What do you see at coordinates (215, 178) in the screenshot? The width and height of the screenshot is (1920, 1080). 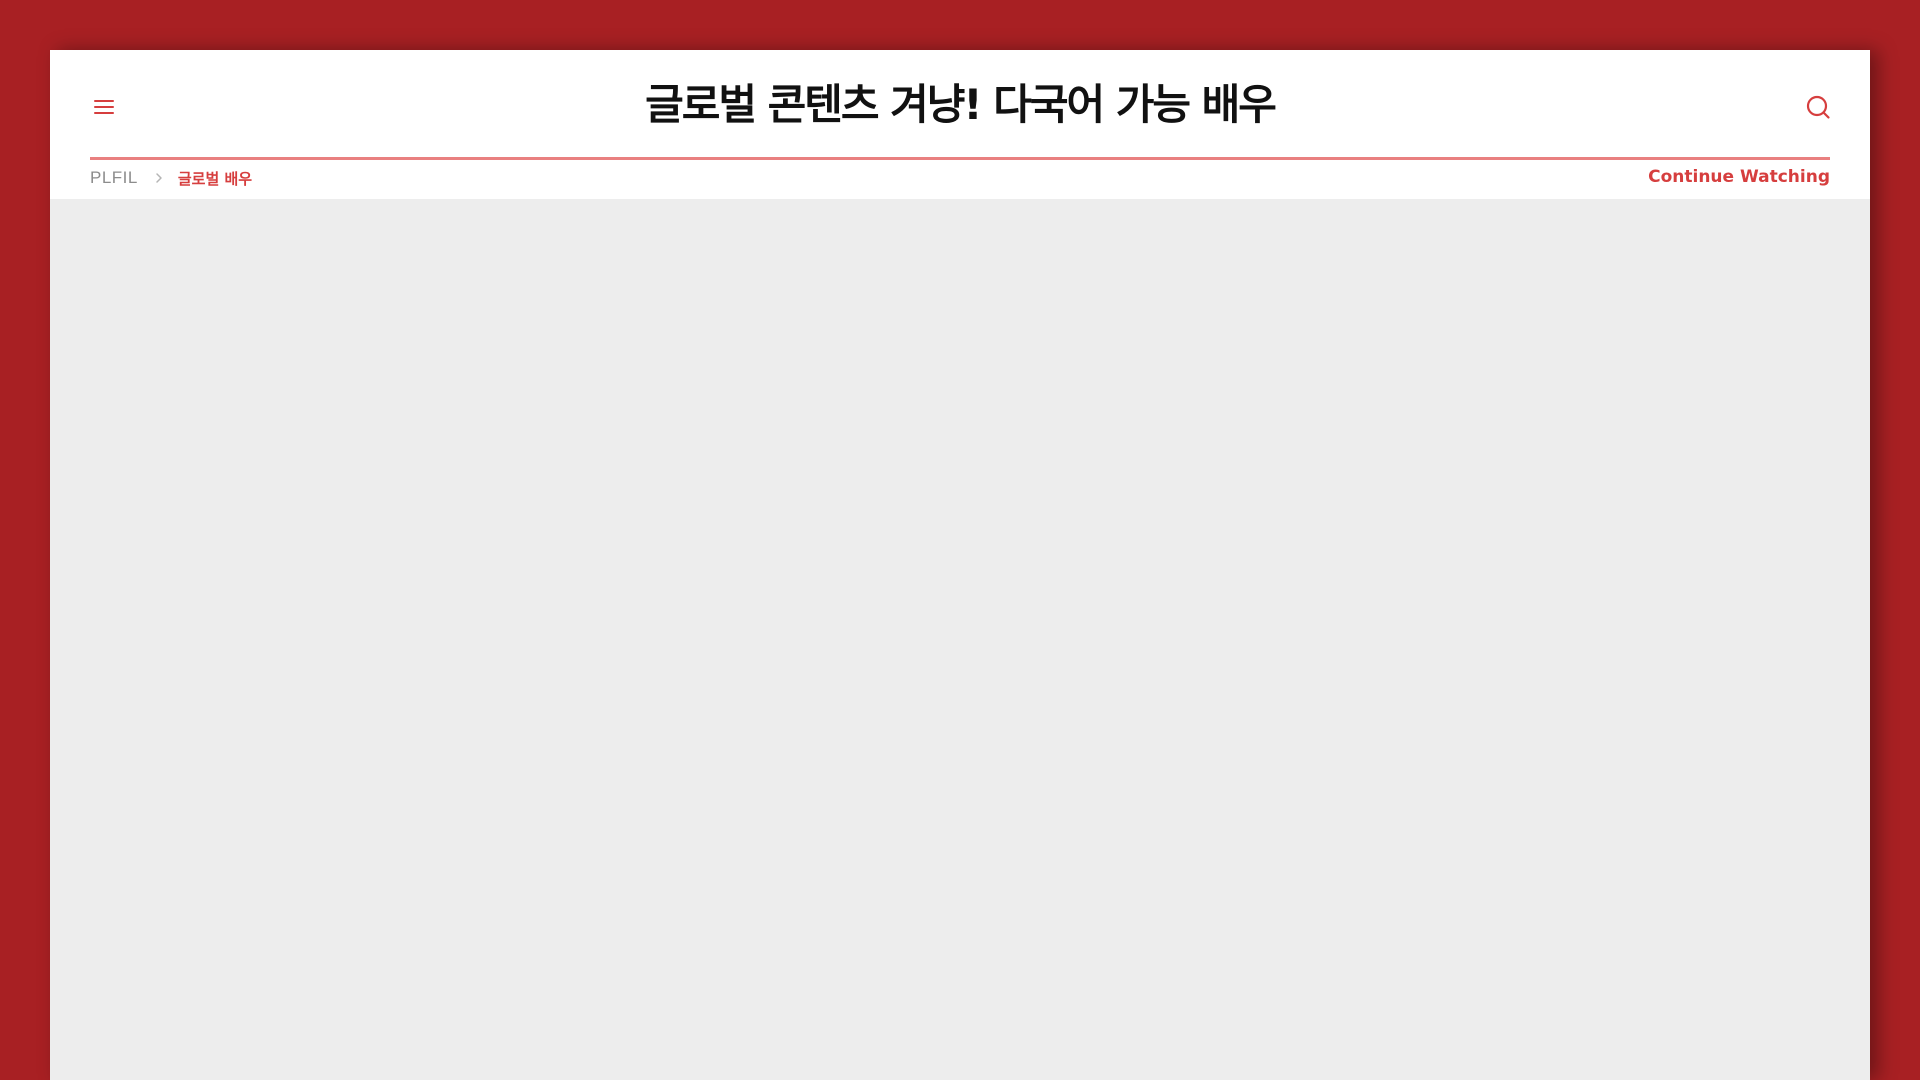 I see `breadcrumb-current: 글로벌 배우` at bounding box center [215, 178].